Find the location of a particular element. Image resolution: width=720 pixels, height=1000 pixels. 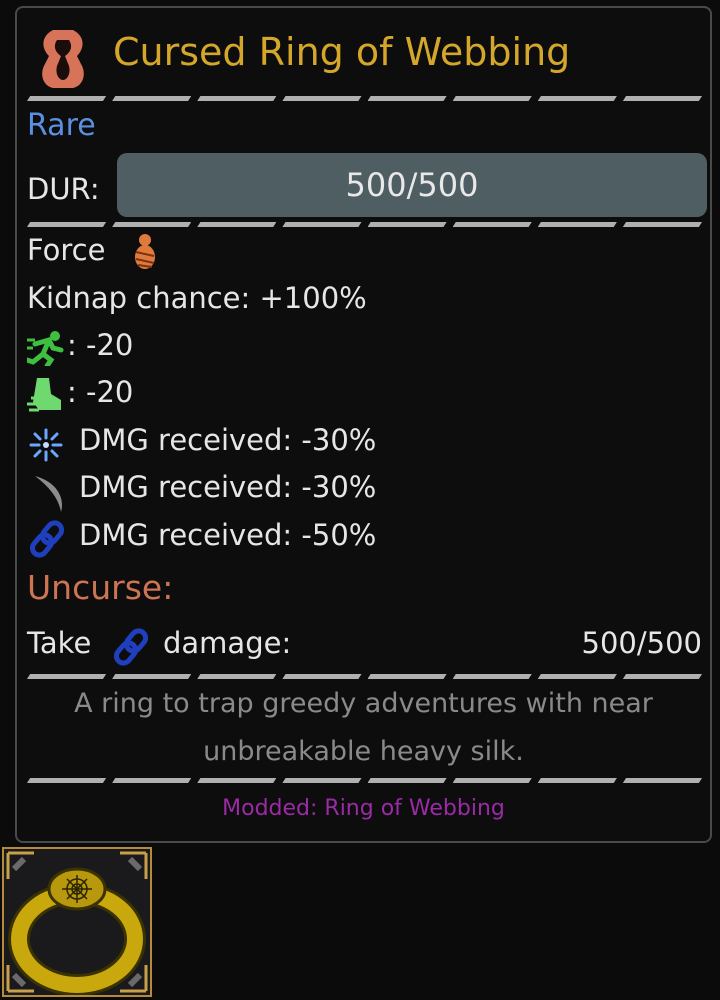

item-rarity: Rare is located at coordinates (61, 125).